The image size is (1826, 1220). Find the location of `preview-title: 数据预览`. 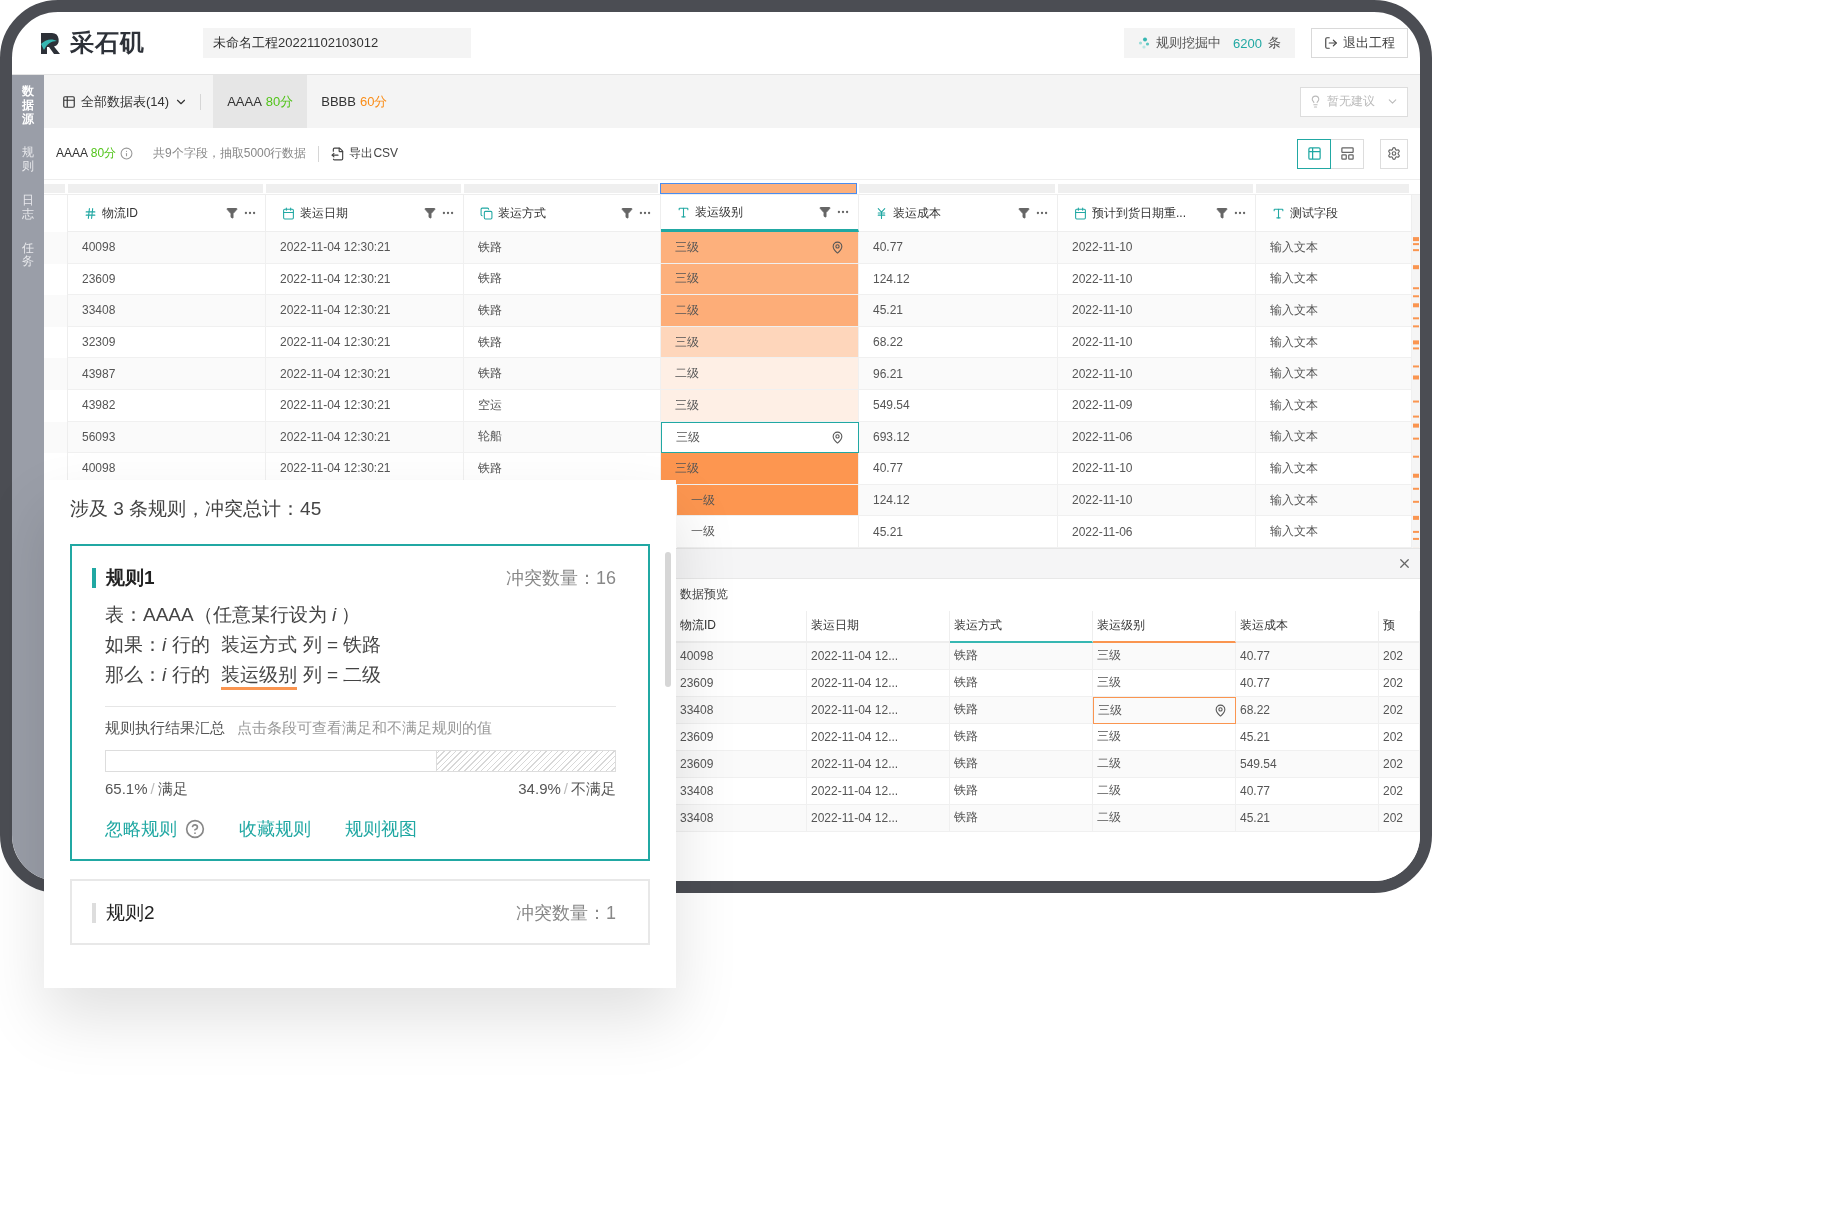

preview-title: 数据预览 is located at coordinates (704, 595).